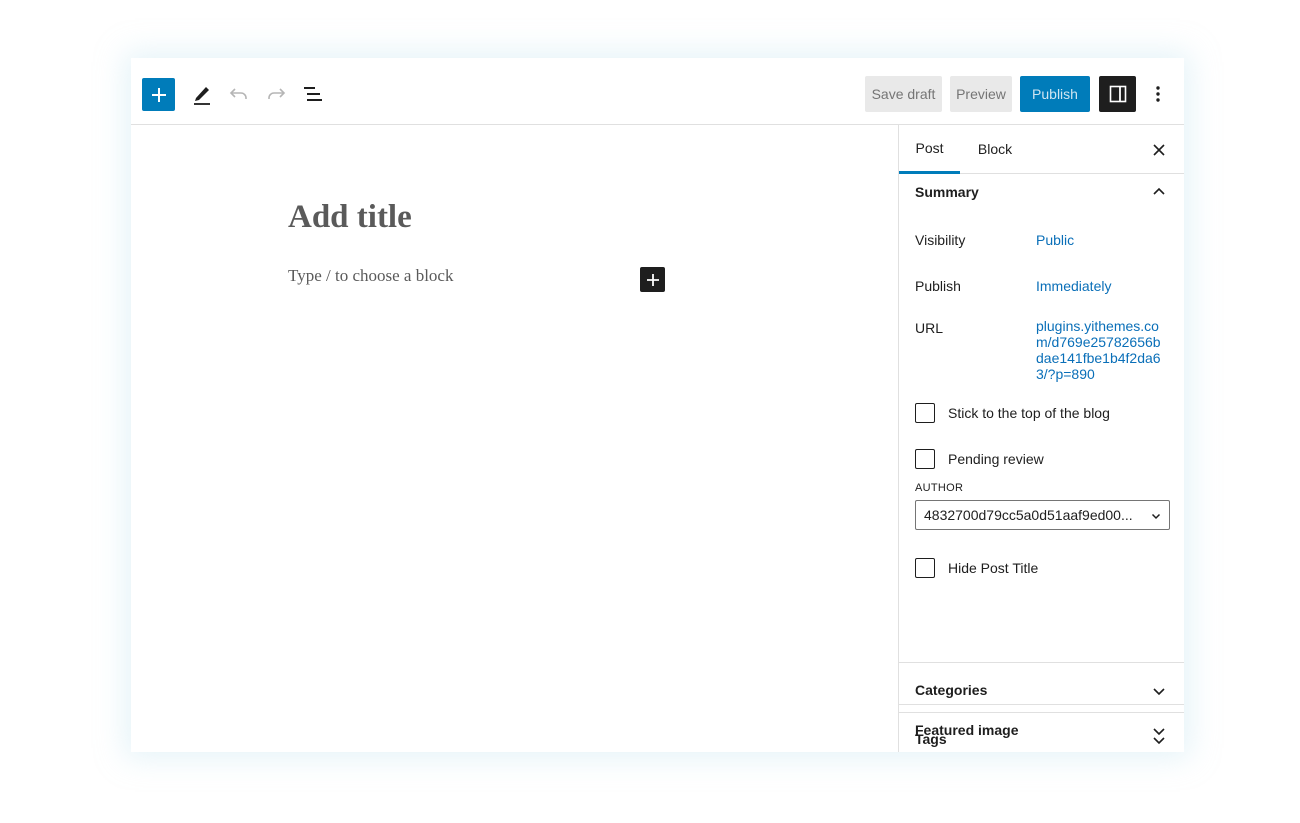 The width and height of the screenshot is (1300, 823). What do you see at coordinates (929, 149) in the screenshot?
I see `tab-post: Post` at bounding box center [929, 149].